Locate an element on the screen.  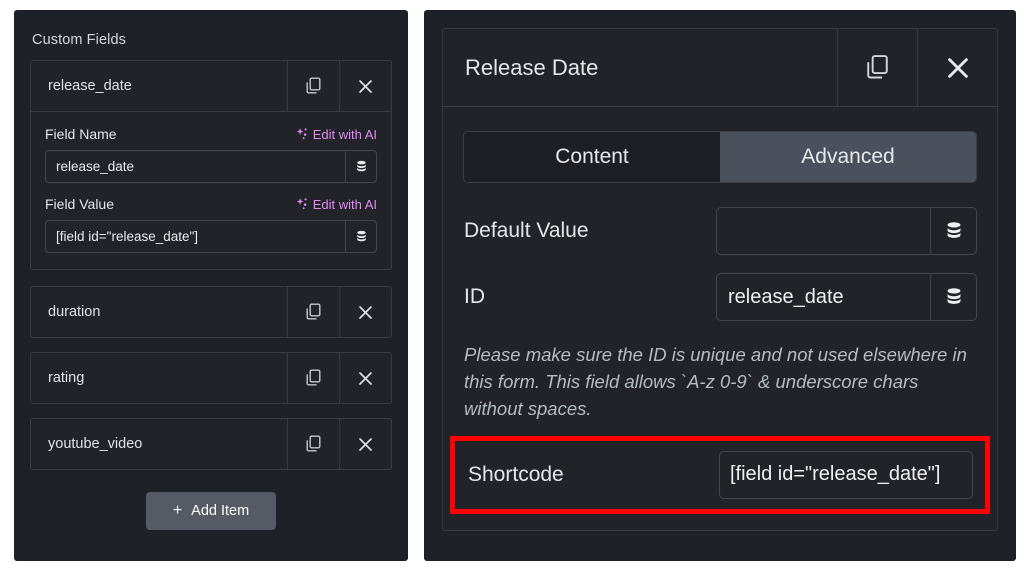
add-item-row: + Add Item is located at coordinates (211, 511).